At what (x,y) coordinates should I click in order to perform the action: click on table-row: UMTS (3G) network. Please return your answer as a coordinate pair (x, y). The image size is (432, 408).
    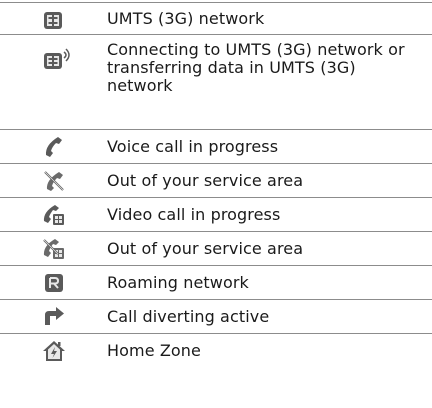
    Looking at the image, I should click on (216, 18).